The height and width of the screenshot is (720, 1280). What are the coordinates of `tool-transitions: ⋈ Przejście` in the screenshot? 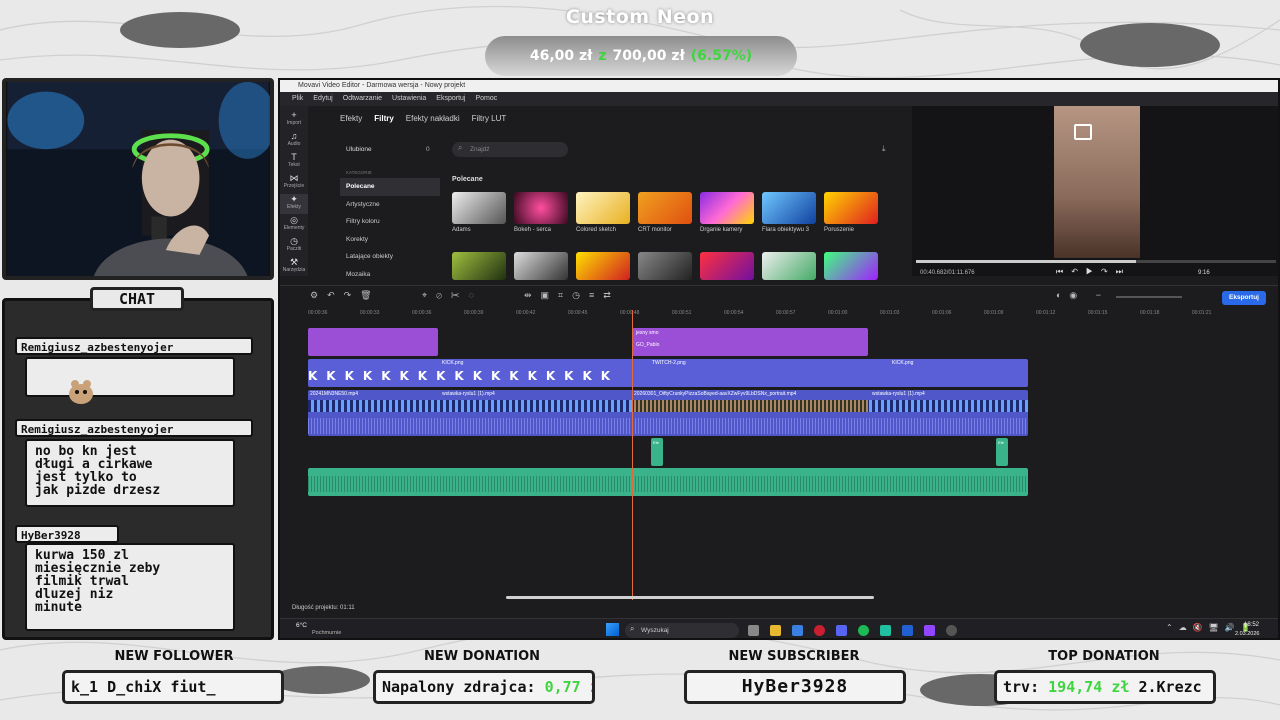 It's located at (294, 183).